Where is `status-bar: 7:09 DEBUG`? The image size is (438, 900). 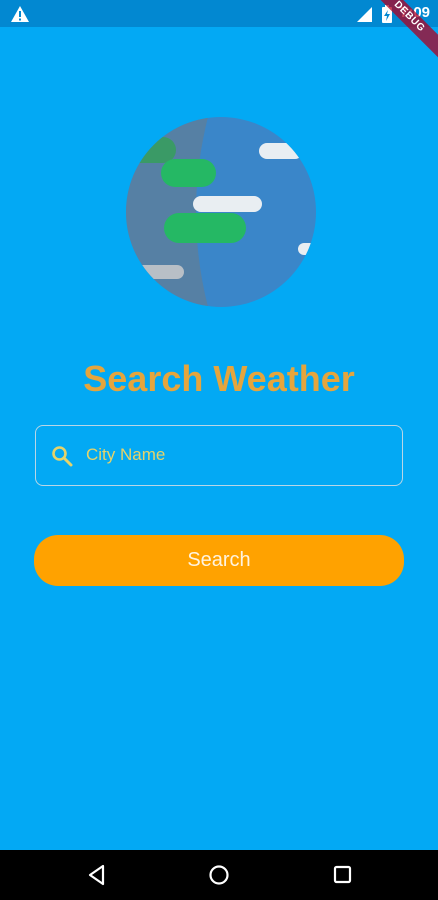 status-bar: 7:09 DEBUG is located at coordinates (219, 31).